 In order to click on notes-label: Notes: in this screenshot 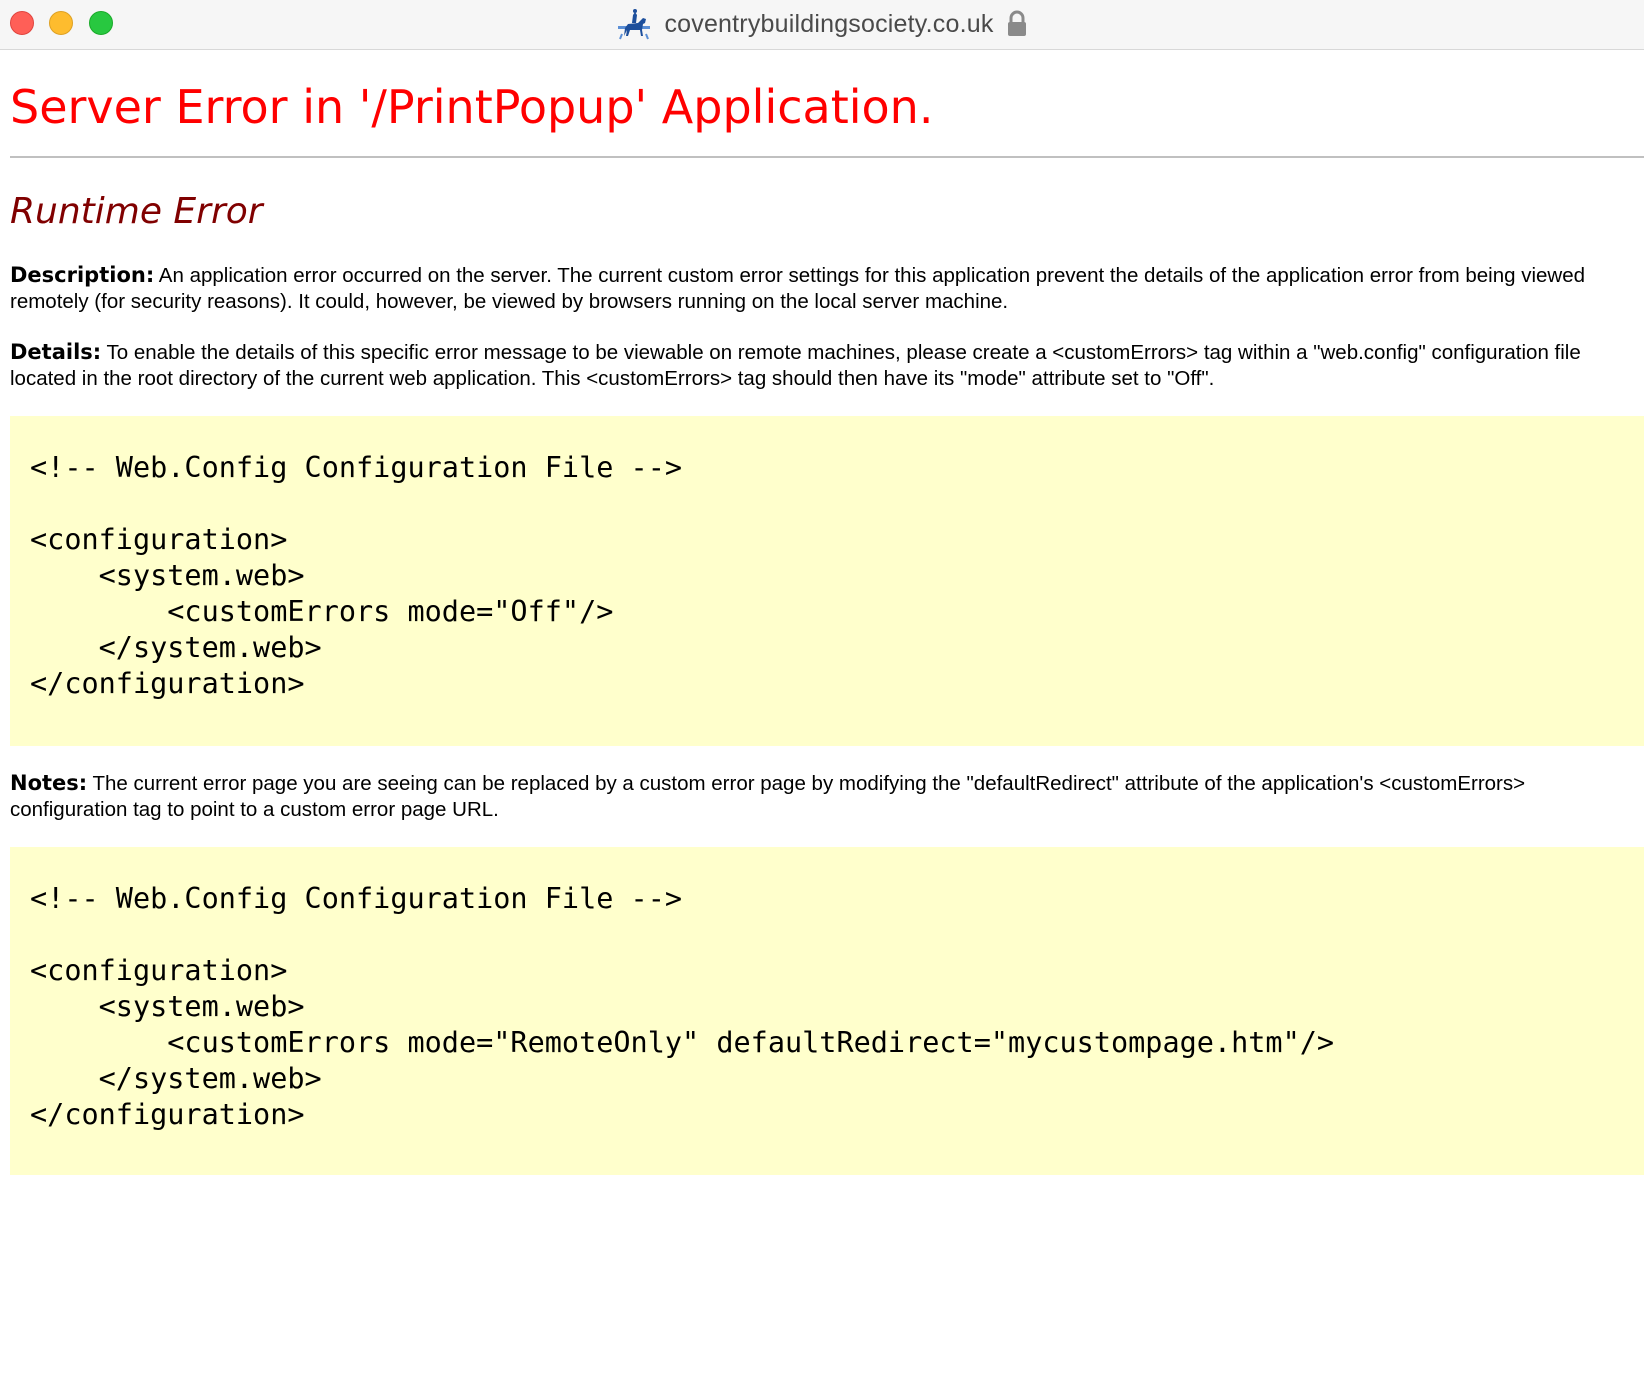, I will do `click(49, 783)`.